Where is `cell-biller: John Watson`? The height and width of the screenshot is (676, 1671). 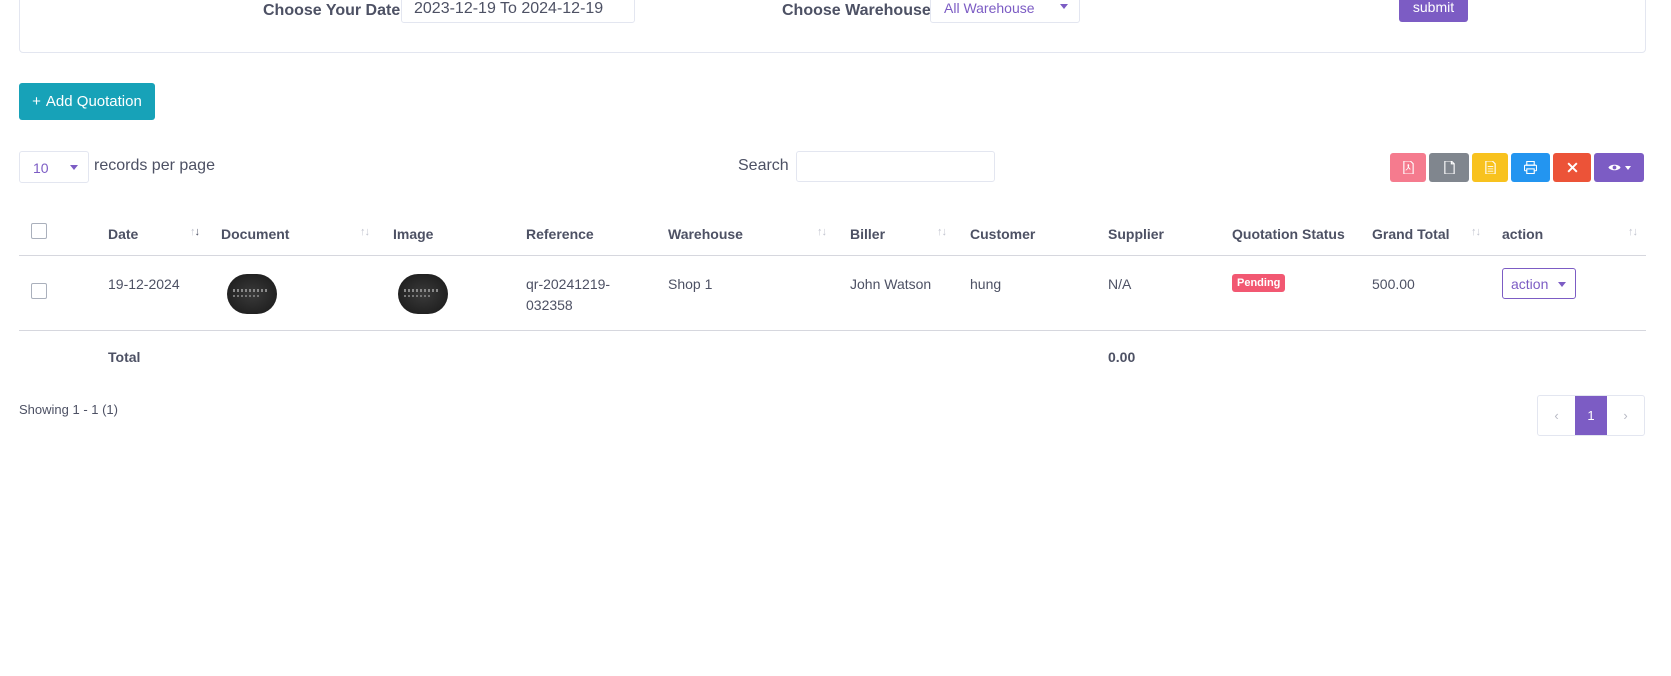 cell-biller: John Watson is located at coordinates (891, 284).